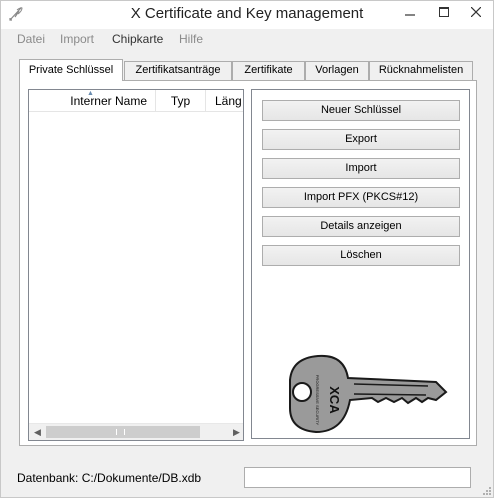 The height and width of the screenshot is (498, 494). I want to click on scroll-thumb, so click(123, 432).